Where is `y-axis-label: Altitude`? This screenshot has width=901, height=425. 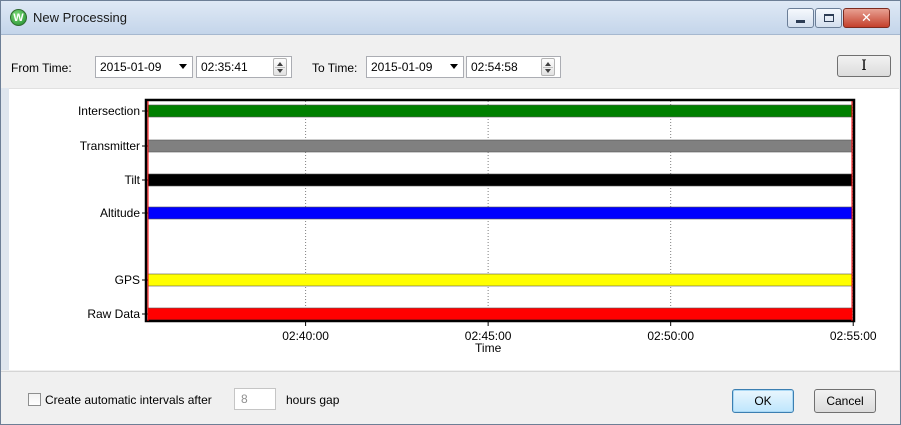
y-axis-label: Altitude is located at coordinates (120, 213).